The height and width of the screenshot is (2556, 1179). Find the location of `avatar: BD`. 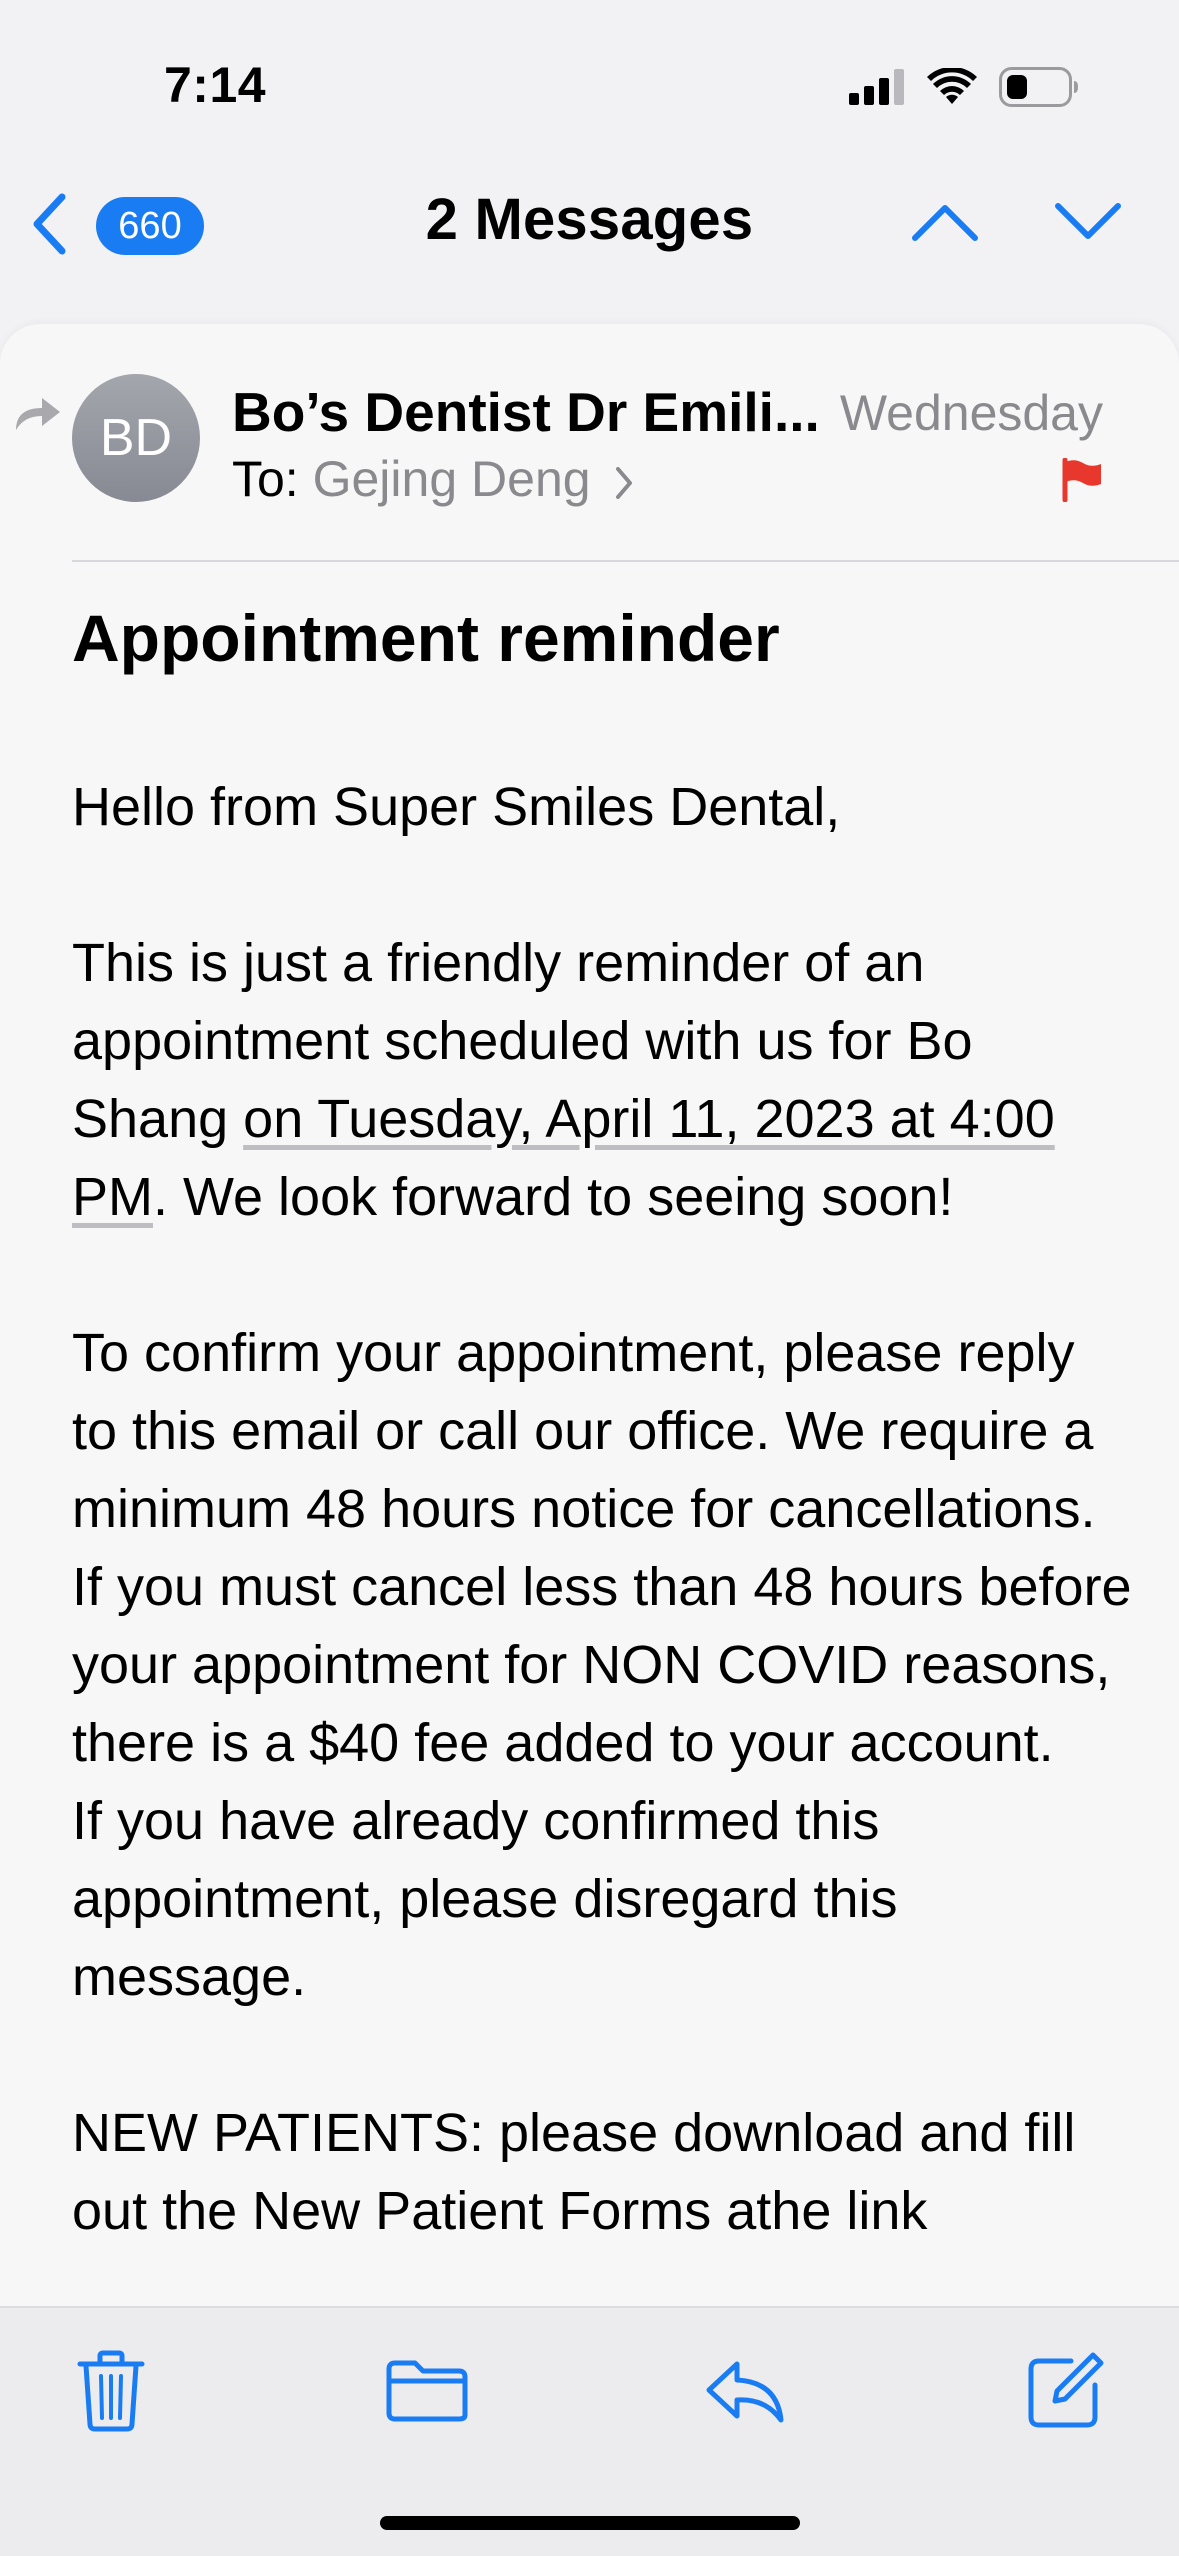

avatar: BD is located at coordinates (136, 438).